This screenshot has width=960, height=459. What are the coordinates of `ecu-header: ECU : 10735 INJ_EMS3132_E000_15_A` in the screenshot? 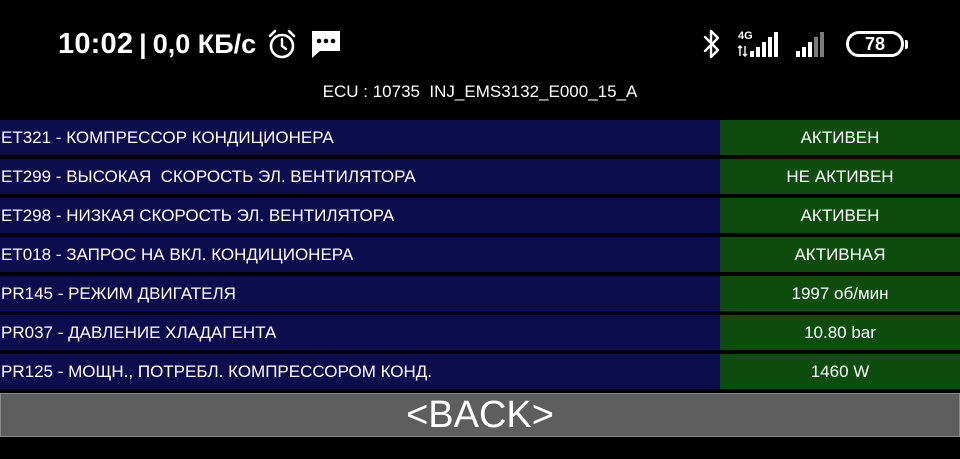 It's located at (480, 94).